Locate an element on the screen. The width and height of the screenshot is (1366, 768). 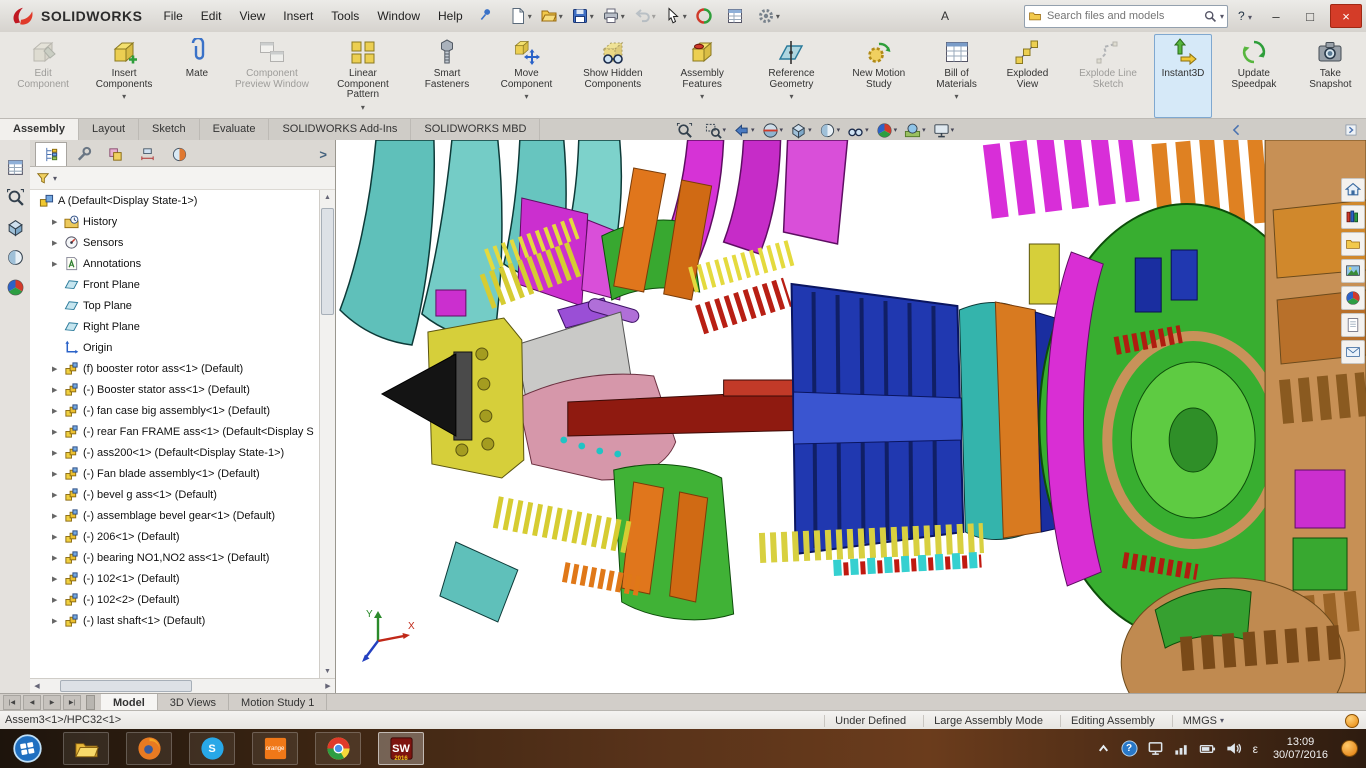
options-icon: ▾ is located at coordinates (768, 16).